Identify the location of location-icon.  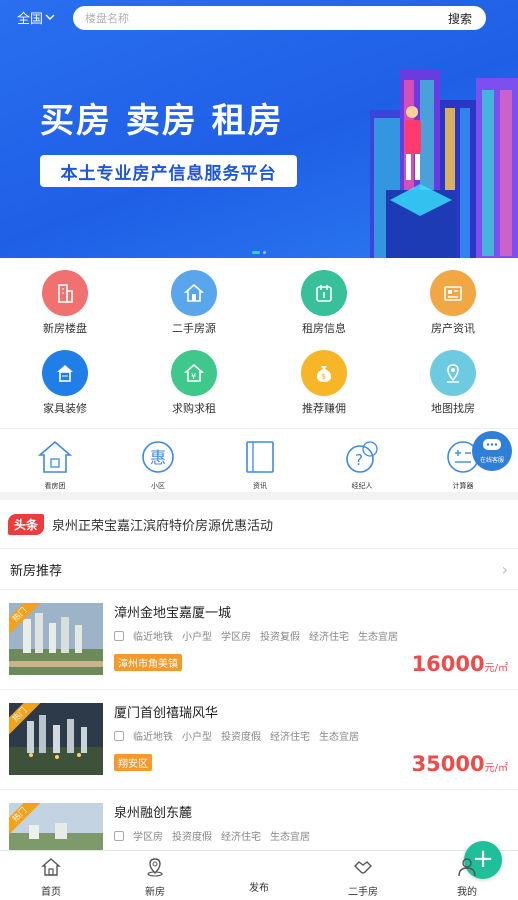
(155, 867).